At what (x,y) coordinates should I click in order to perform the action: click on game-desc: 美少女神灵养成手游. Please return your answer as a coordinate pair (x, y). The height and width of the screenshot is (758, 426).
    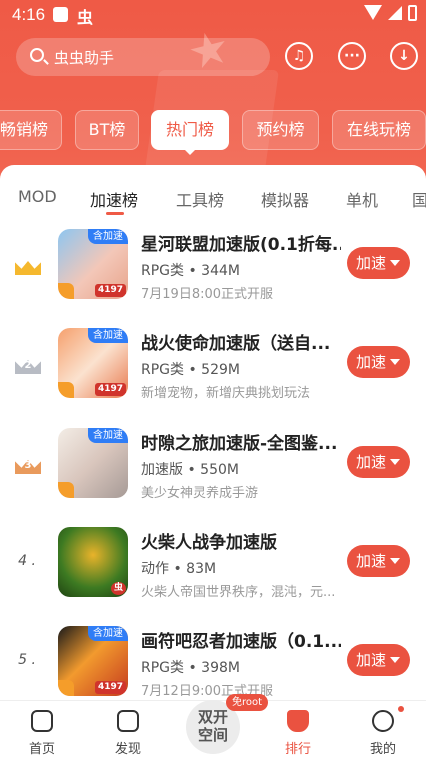
    Looking at the image, I should click on (200, 493).